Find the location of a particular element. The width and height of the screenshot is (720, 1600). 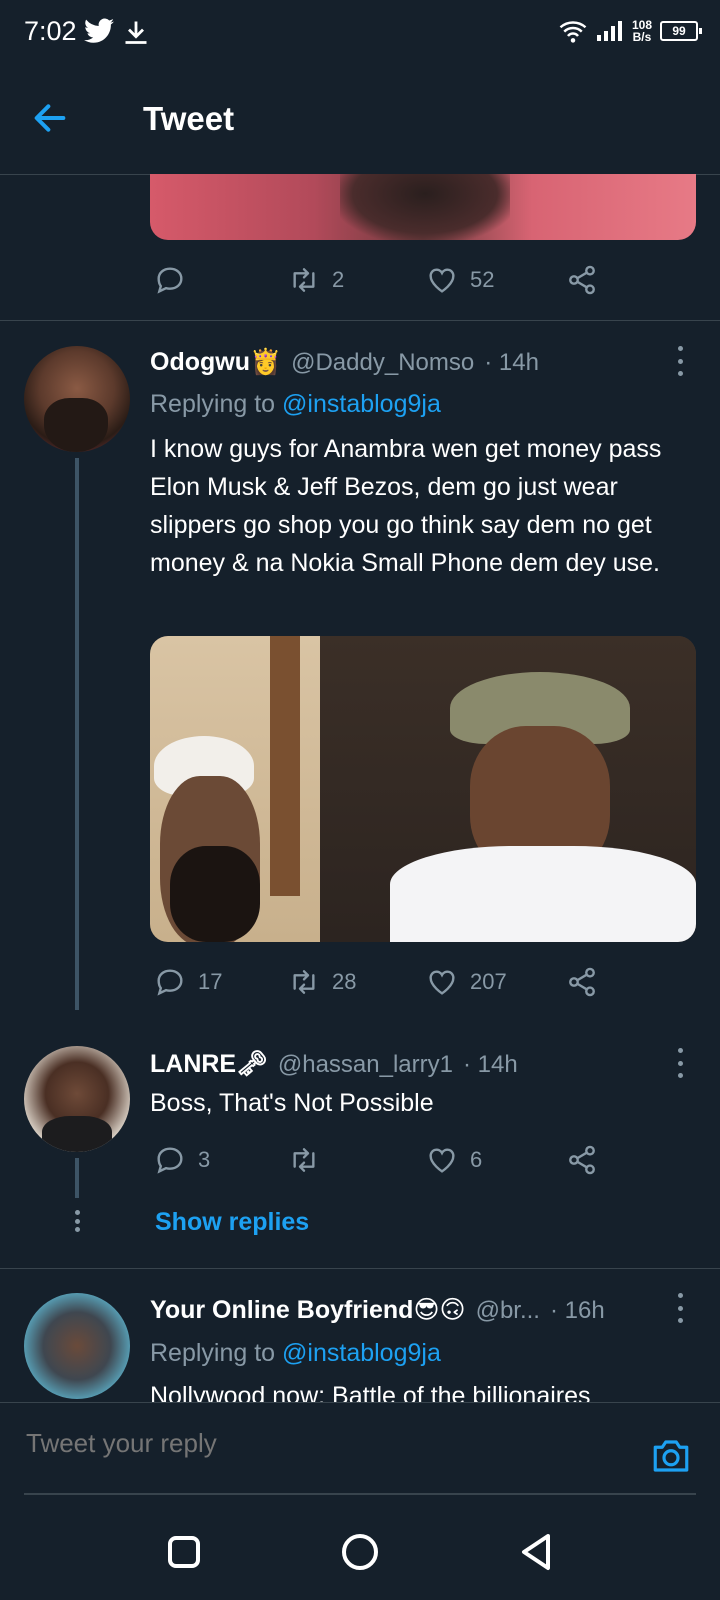

status-bar: 7:02 108 B/s 99 is located at coordinates (360, 32).